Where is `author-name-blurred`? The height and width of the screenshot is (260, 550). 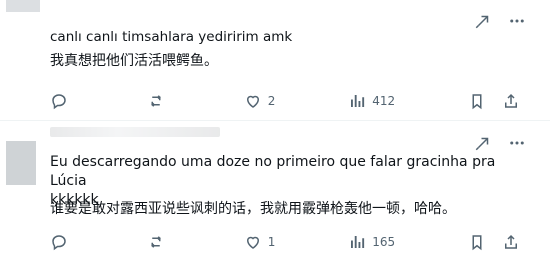 author-name-blurred is located at coordinates (135, 132).